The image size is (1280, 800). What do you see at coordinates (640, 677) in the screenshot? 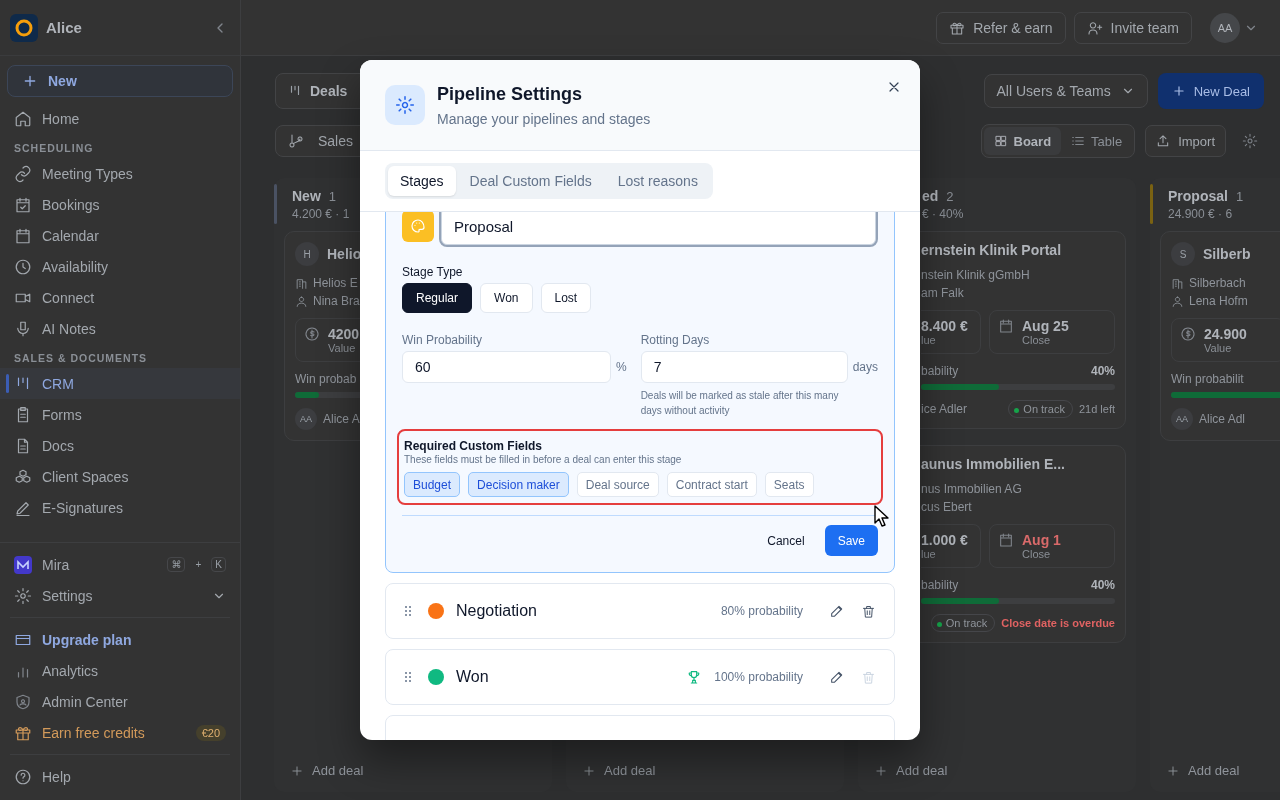
I see `stage-row: Won 100% probability` at bounding box center [640, 677].